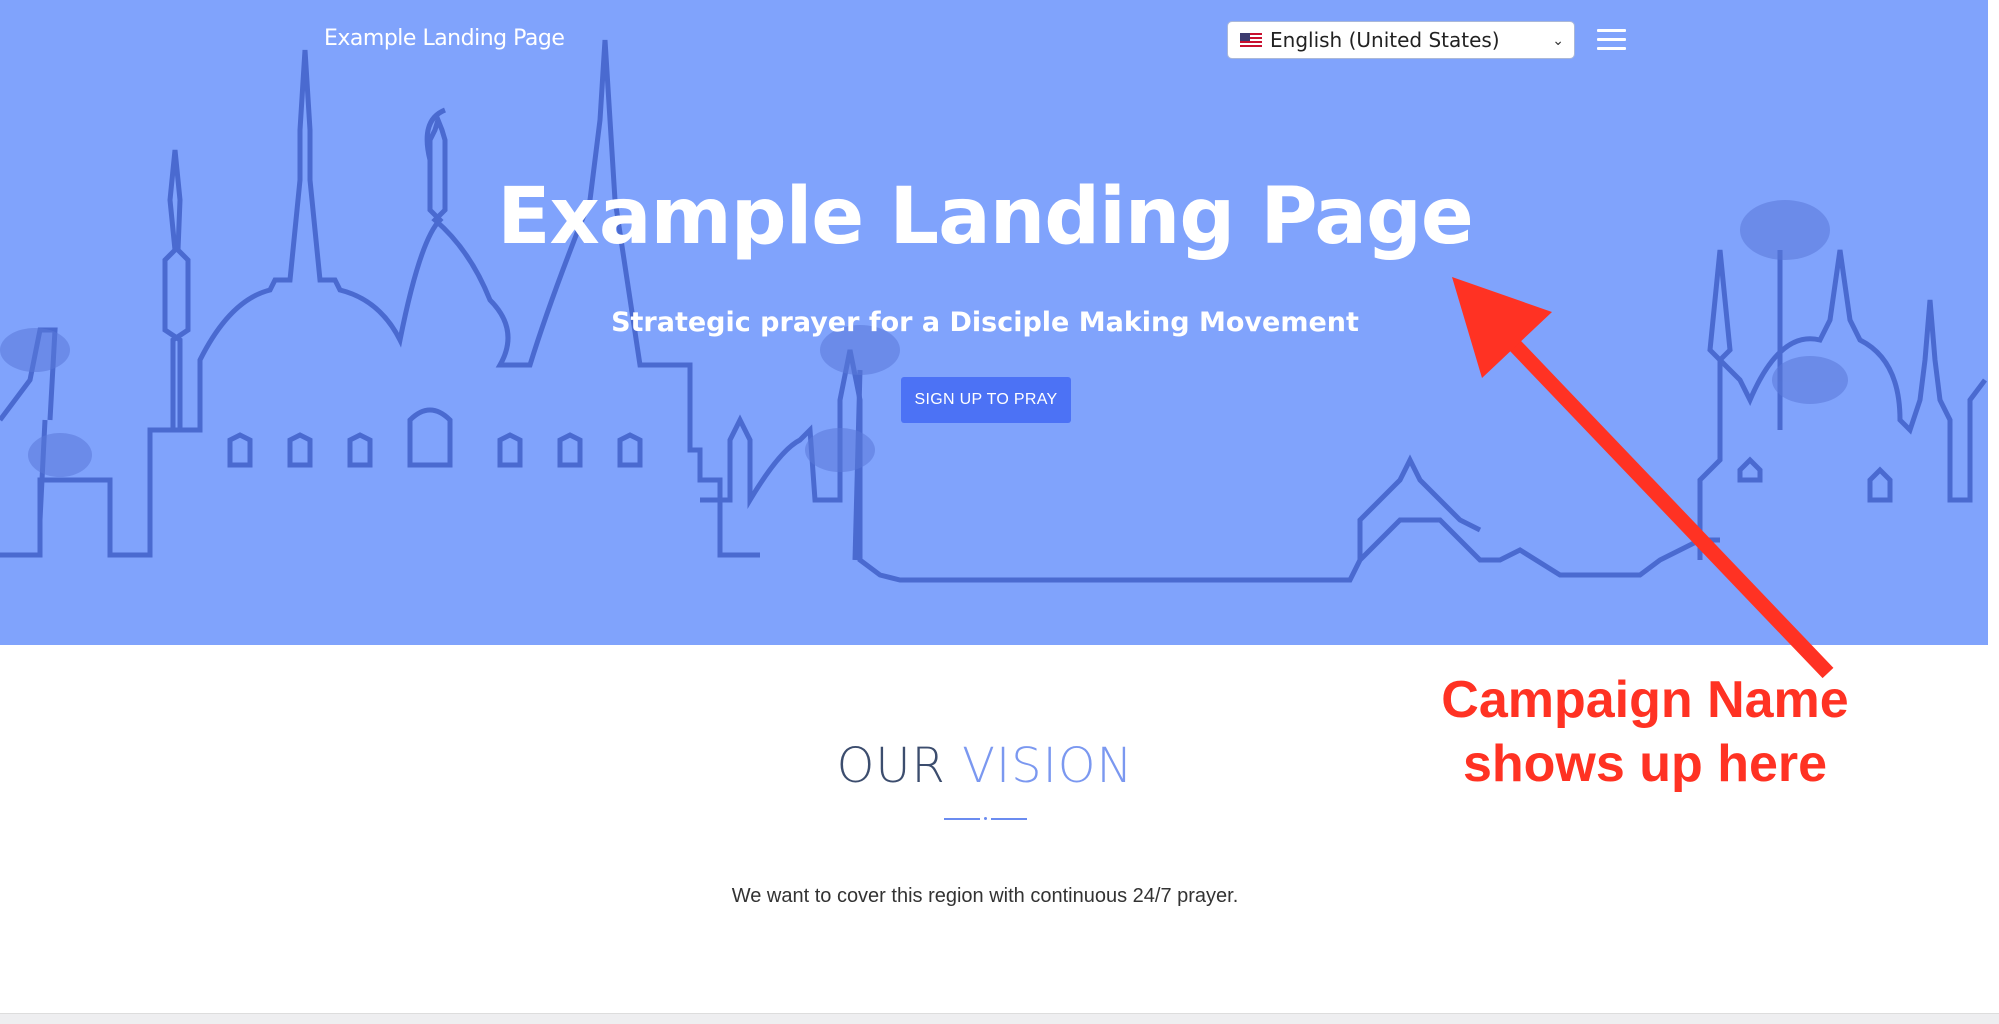  I want to click on browser-bottom-edge, so click(999, 1018).